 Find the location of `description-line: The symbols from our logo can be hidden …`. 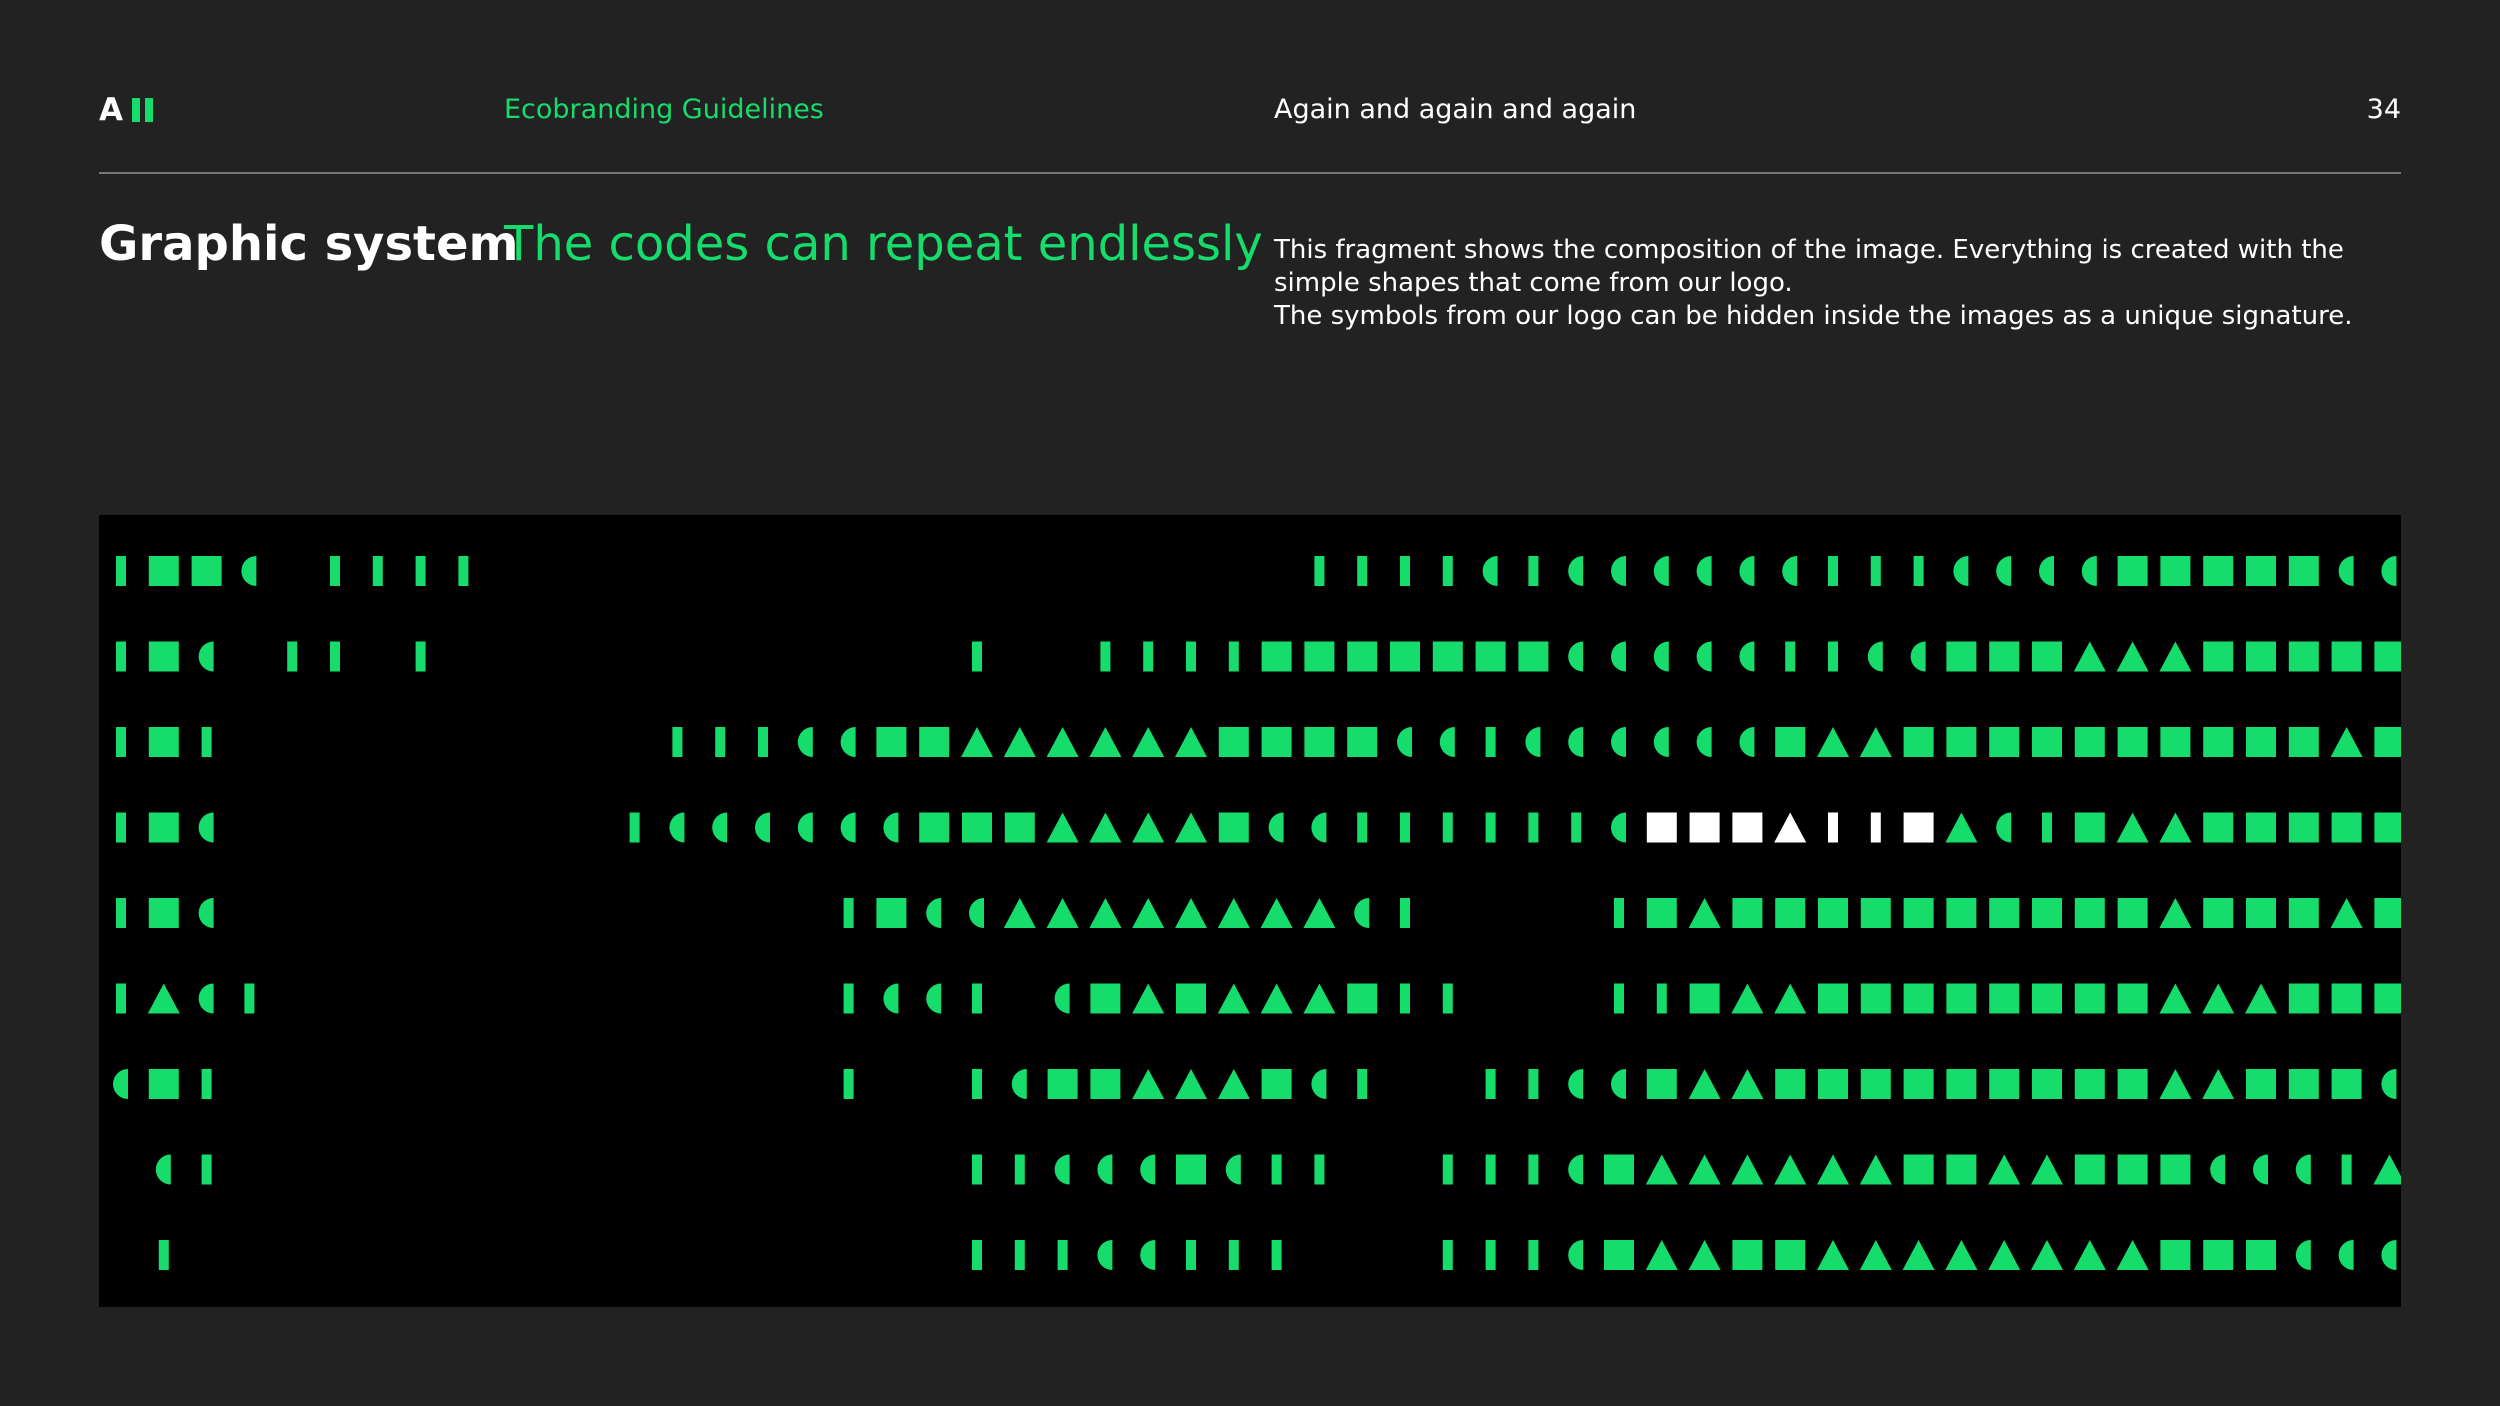

description-line: The symbols from our logo can be hidden … is located at coordinates (1813, 316).